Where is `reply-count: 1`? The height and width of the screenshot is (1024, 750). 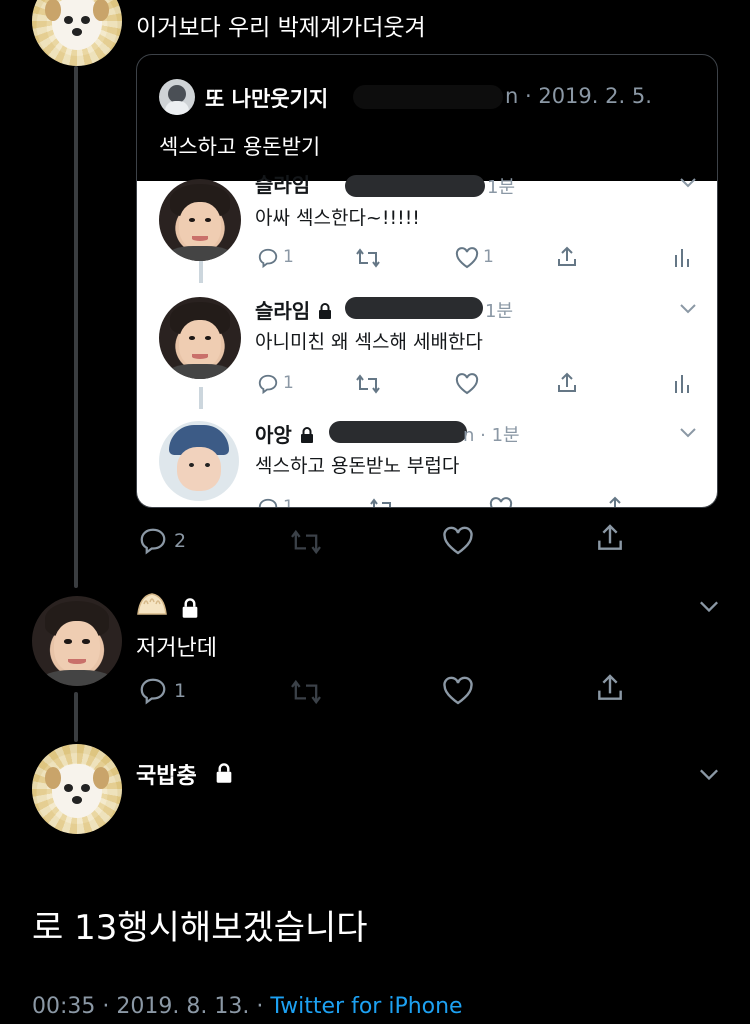
reply-count: 1 is located at coordinates (180, 691).